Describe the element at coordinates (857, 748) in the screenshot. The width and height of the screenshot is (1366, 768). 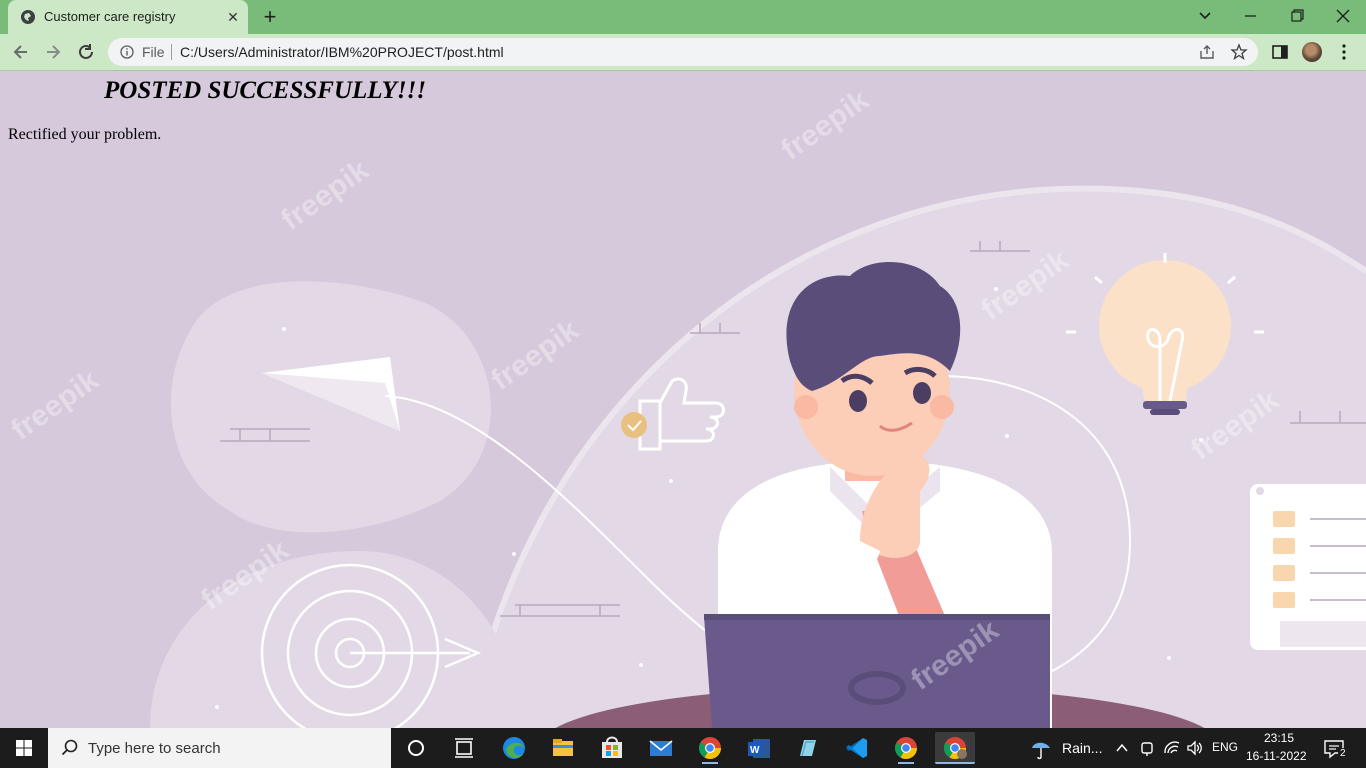
I see `vscode-icon` at that location.